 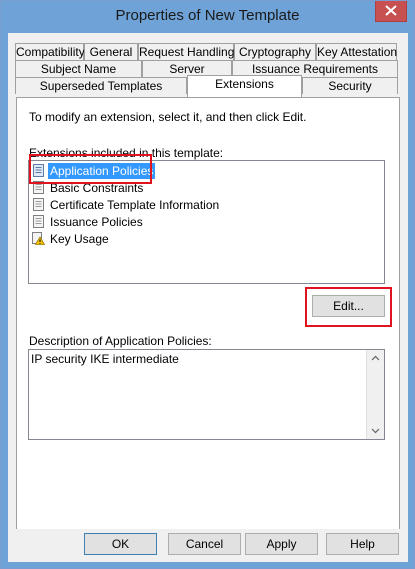 What do you see at coordinates (79, 239) in the screenshot?
I see `list-item-label: Key Usage` at bounding box center [79, 239].